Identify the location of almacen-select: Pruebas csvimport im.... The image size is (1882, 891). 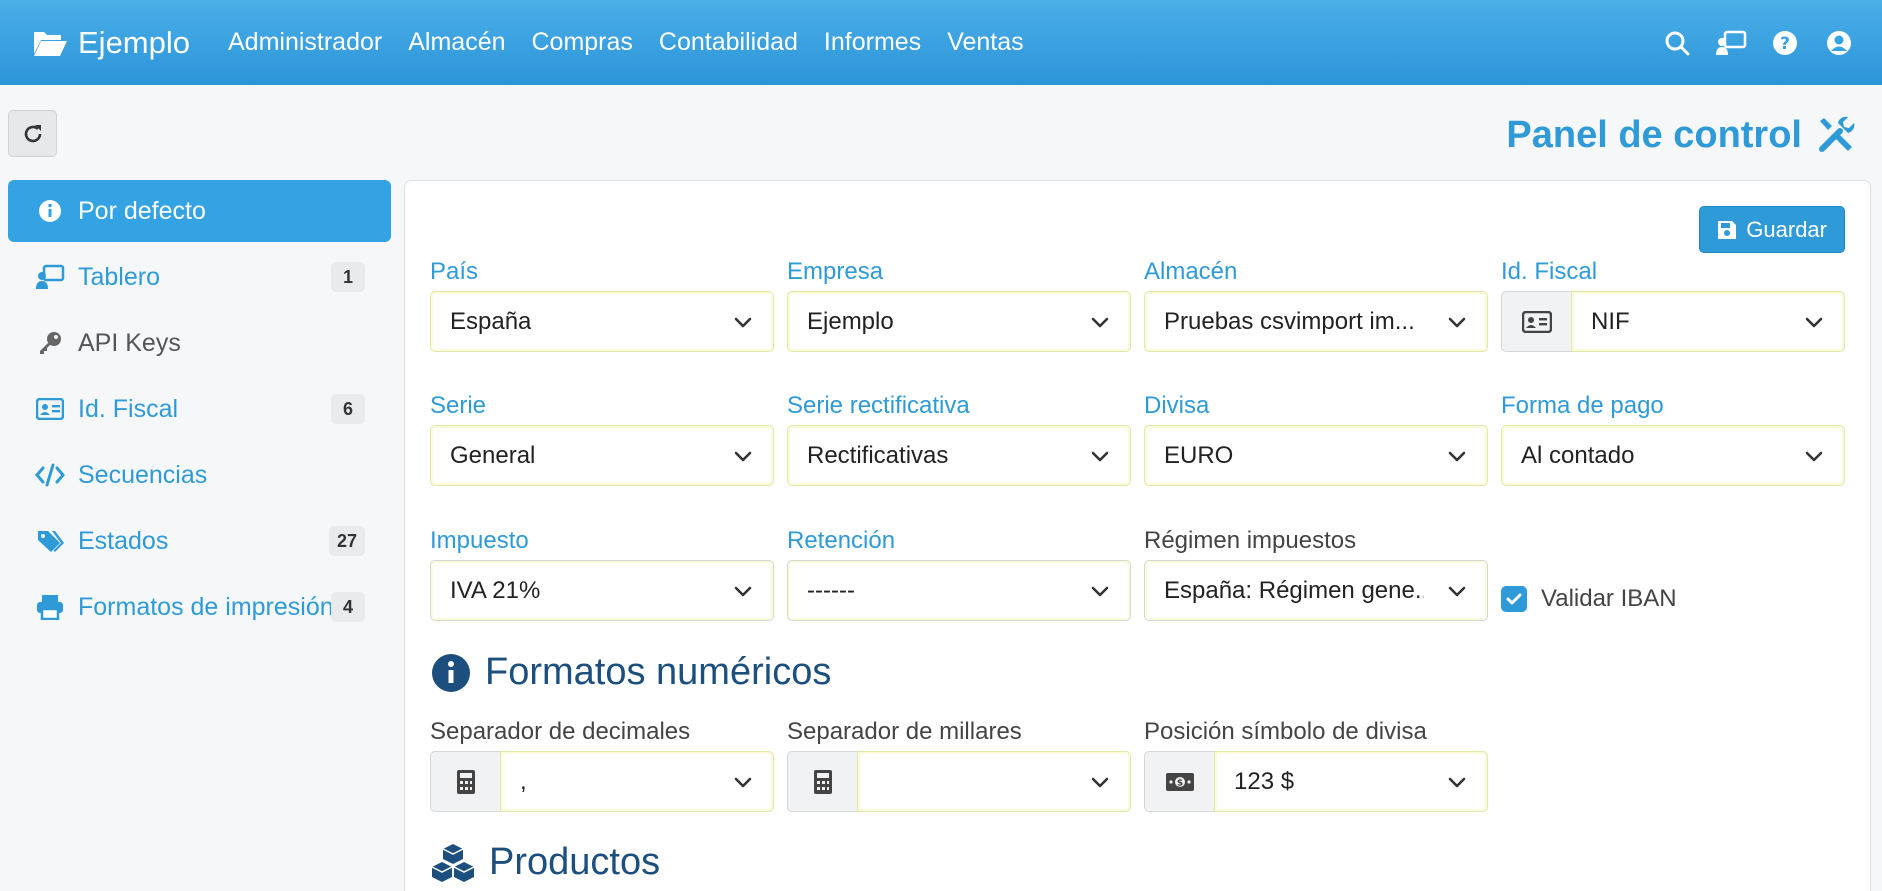
(1316, 321).